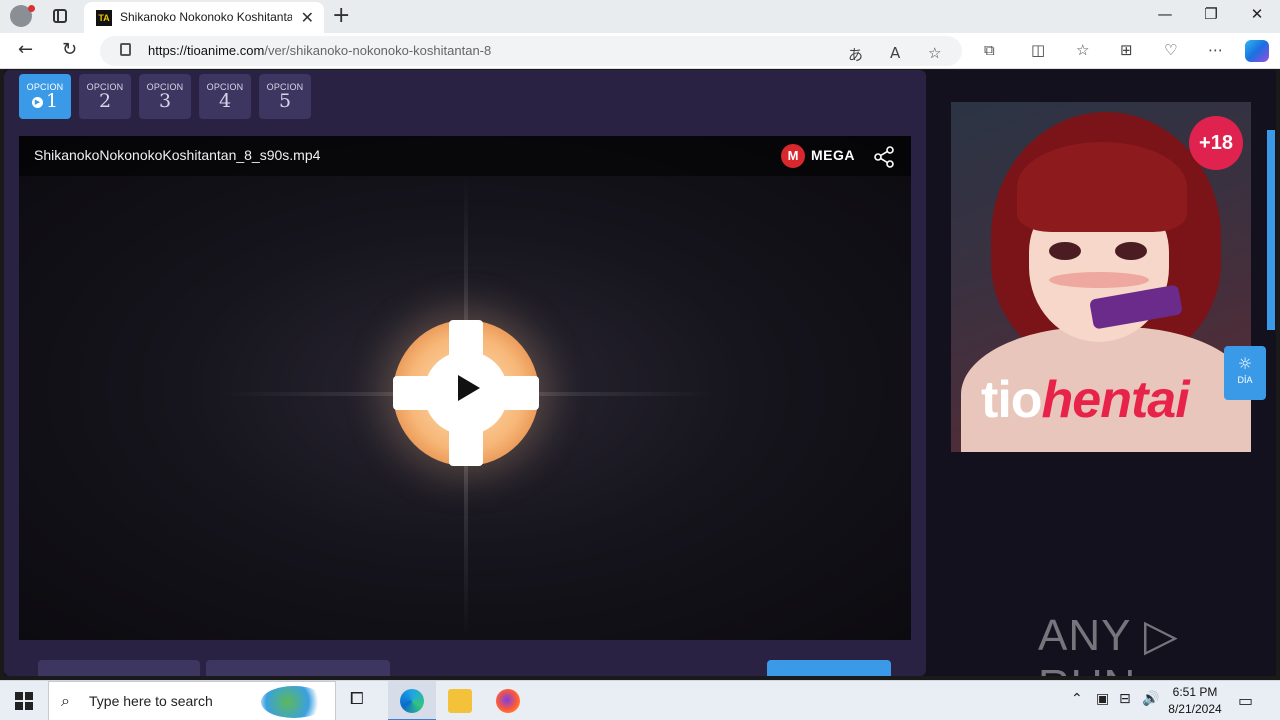 The width and height of the screenshot is (1280, 720). I want to click on site-favicon-icon: TA, so click(104, 18).